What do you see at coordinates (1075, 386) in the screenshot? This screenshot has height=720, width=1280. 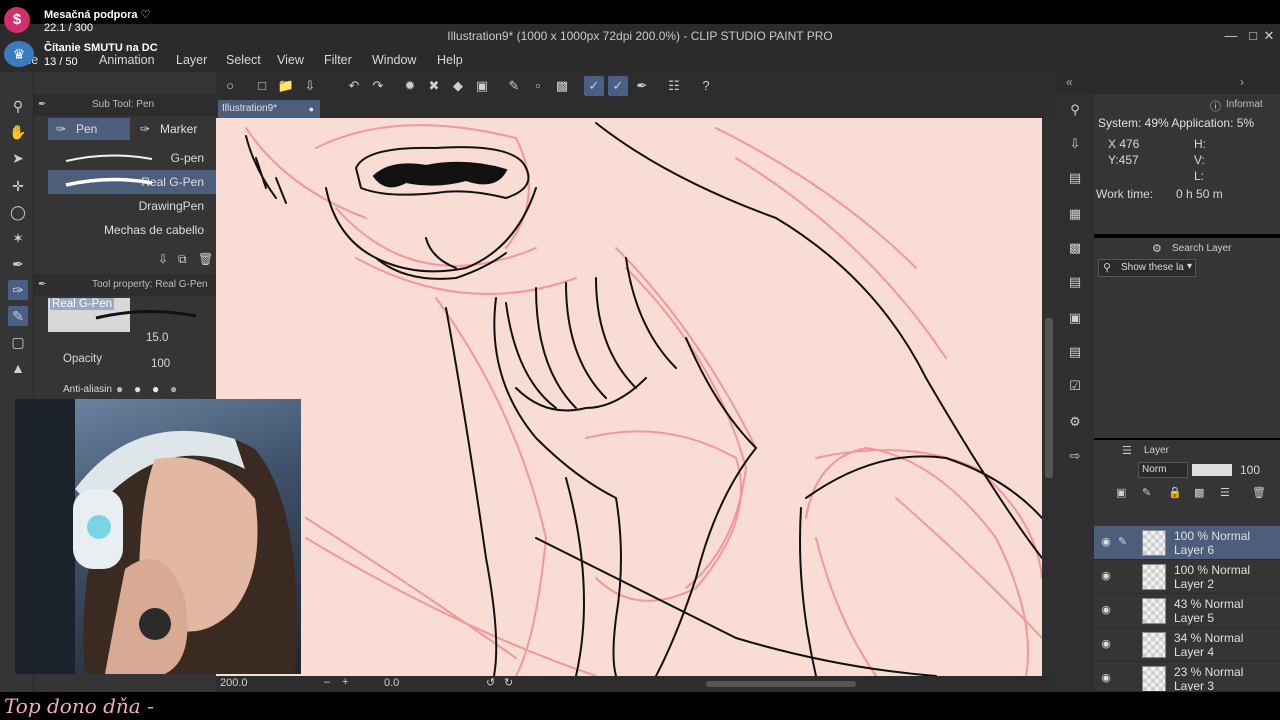 I see `check-icon: ☑` at bounding box center [1075, 386].